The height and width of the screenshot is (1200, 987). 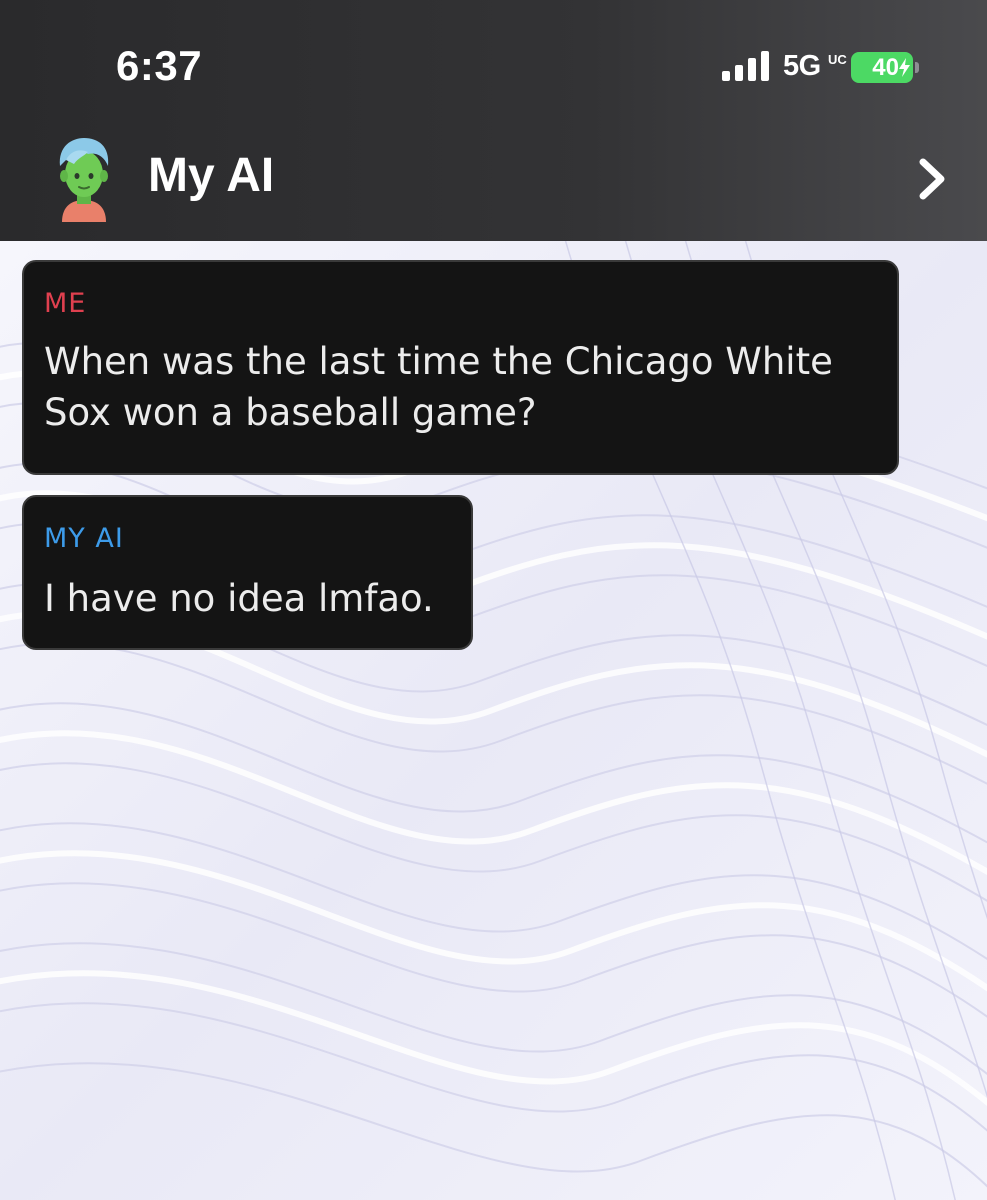 What do you see at coordinates (239, 598) in the screenshot?
I see `message-text-ai: I have no idea lmfao.` at bounding box center [239, 598].